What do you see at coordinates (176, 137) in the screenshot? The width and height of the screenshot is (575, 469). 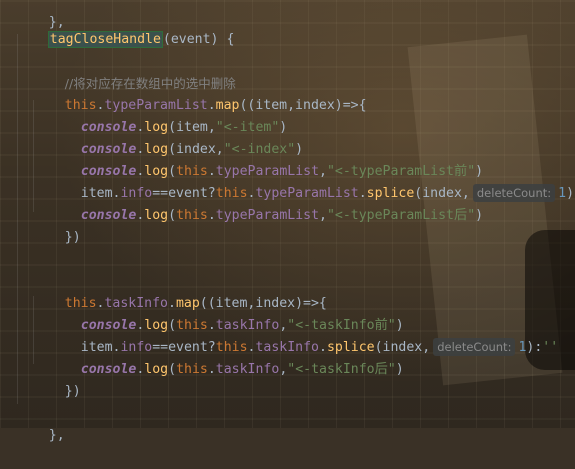 I see `code-line: console.log(index,"<-index")` at bounding box center [176, 137].